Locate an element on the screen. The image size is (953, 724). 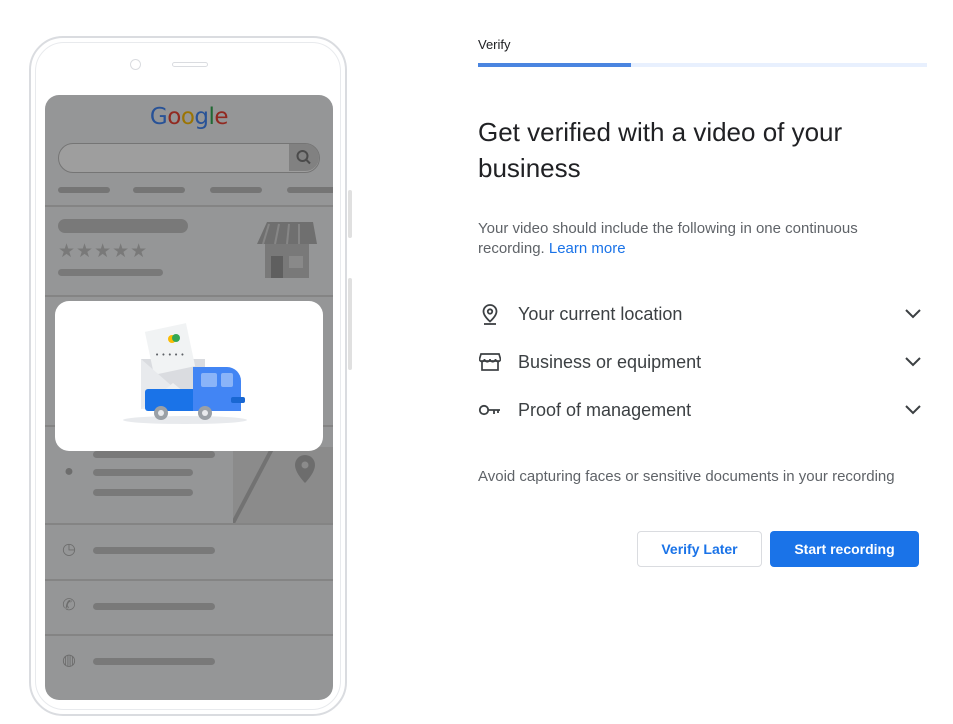
mail-truck-card: • • • • • is located at coordinates (189, 376).